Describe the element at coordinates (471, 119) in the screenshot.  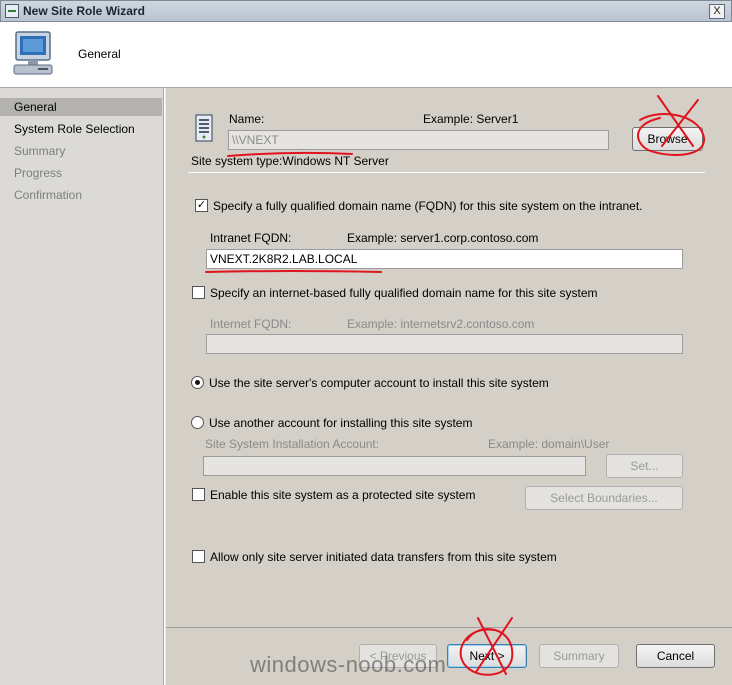
I see `name-example: Example: Server1` at that location.